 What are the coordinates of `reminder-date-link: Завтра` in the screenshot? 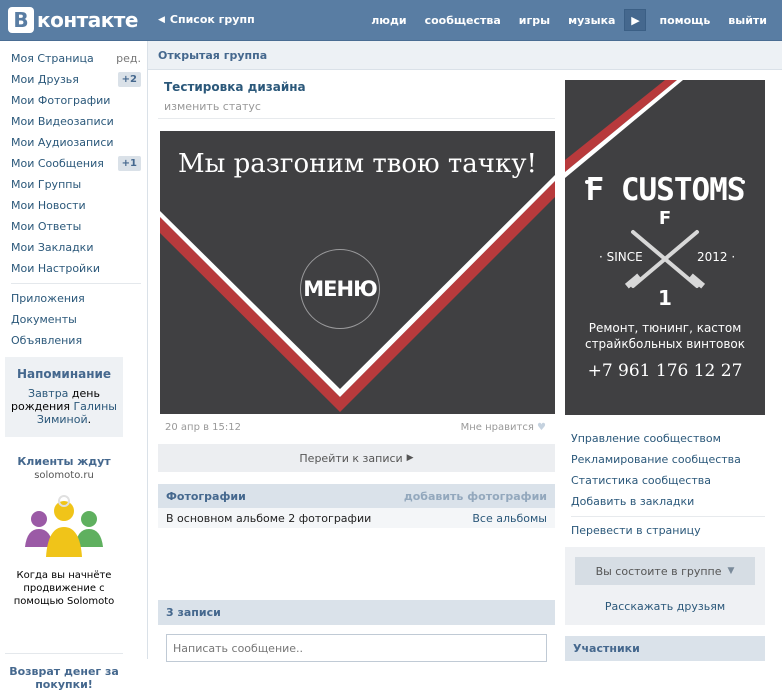 It's located at (48, 393).